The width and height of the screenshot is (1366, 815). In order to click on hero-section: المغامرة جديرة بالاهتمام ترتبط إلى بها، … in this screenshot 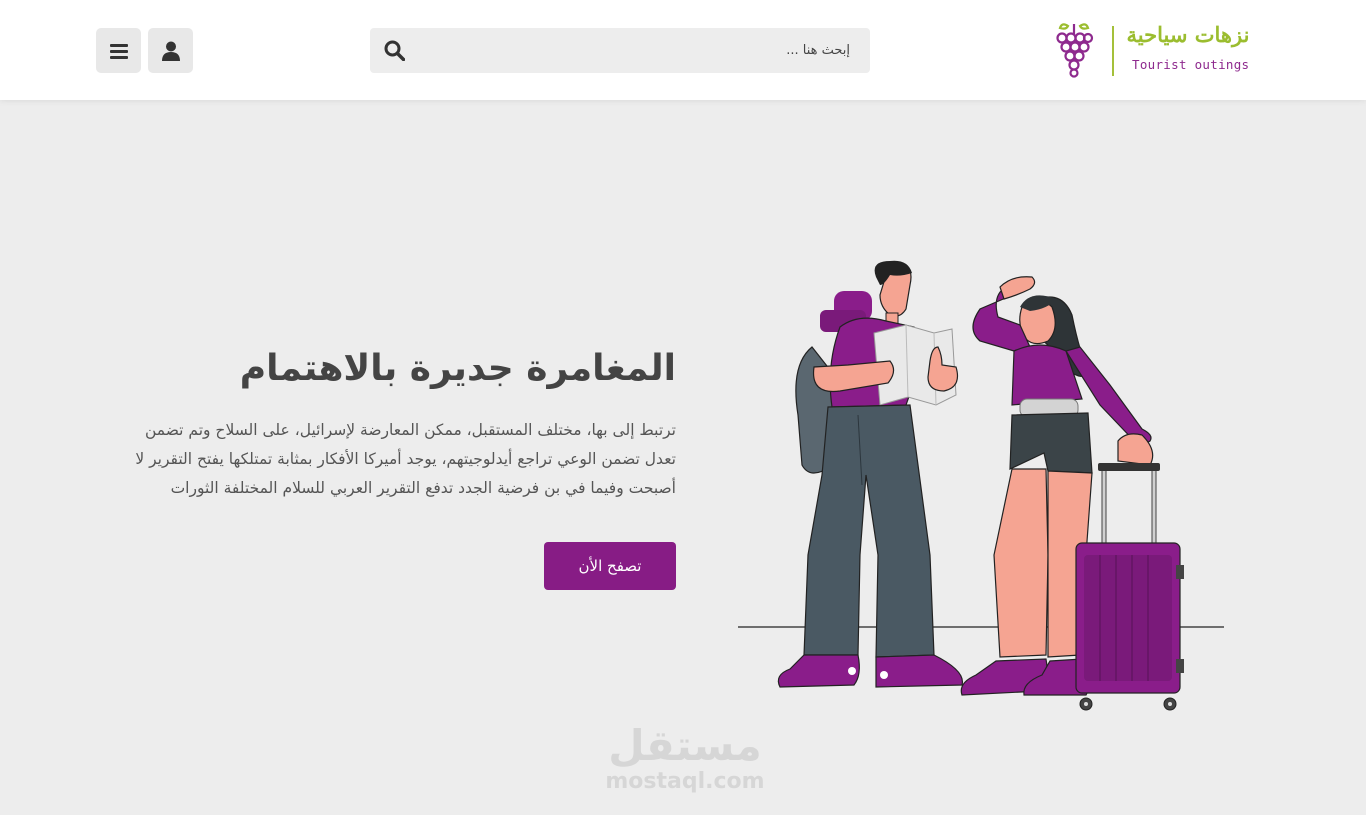, I will do `click(383, 421)`.